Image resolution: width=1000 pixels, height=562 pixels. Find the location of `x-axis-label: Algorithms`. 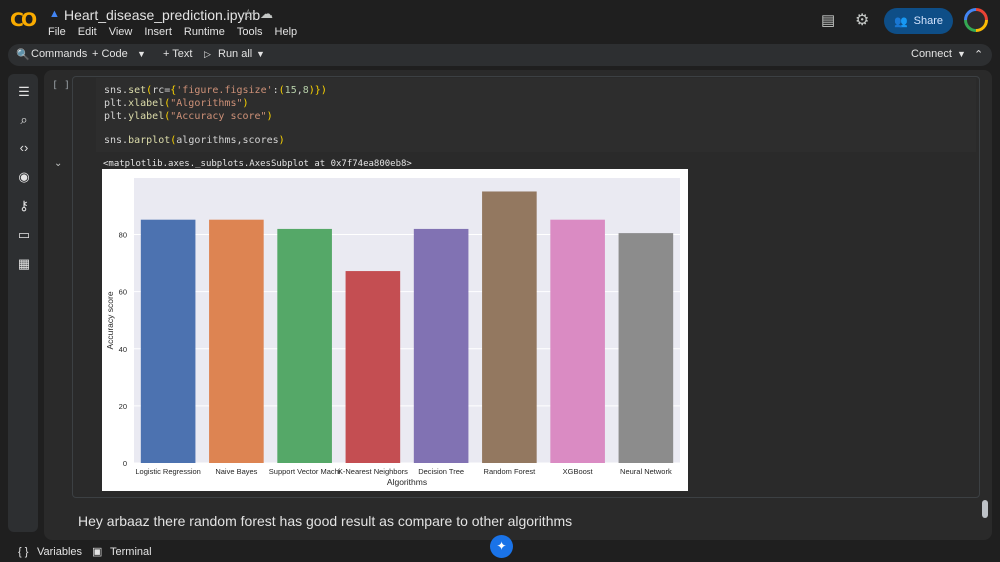

x-axis-label: Algorithms is located at coordinates (407, 482).